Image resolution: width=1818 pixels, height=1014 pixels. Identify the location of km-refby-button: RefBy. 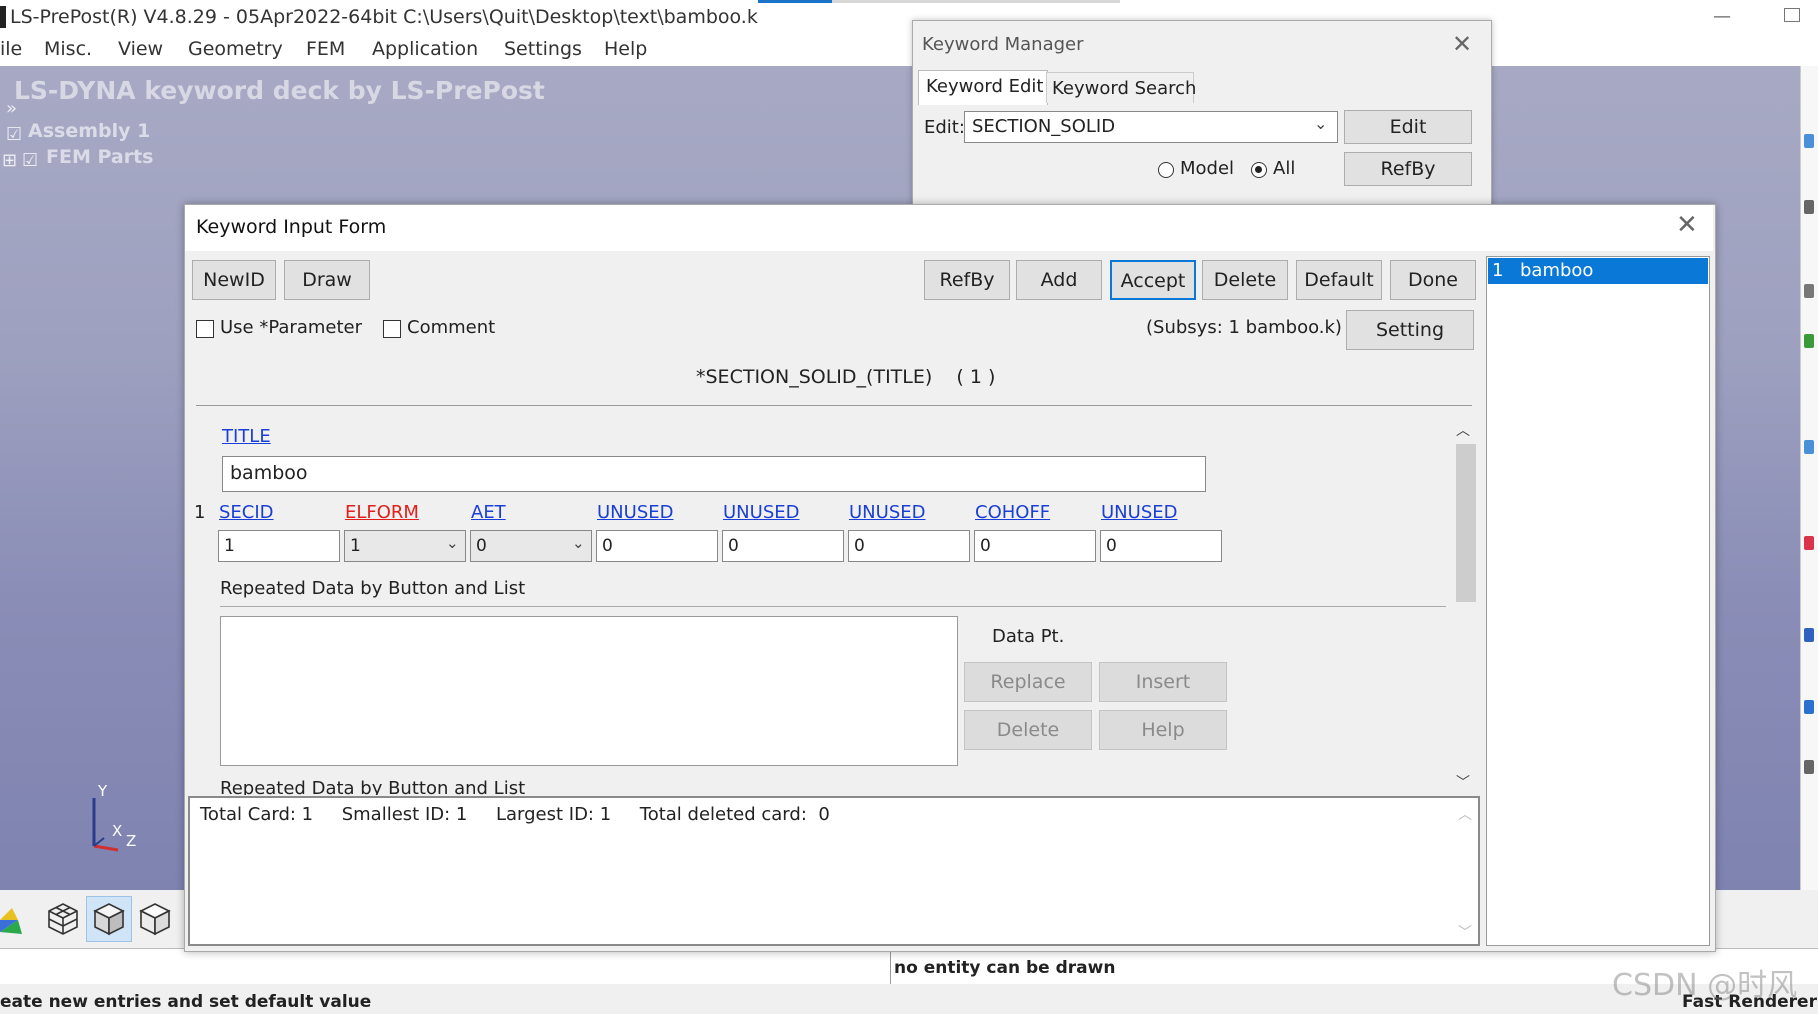
(1408, 169).